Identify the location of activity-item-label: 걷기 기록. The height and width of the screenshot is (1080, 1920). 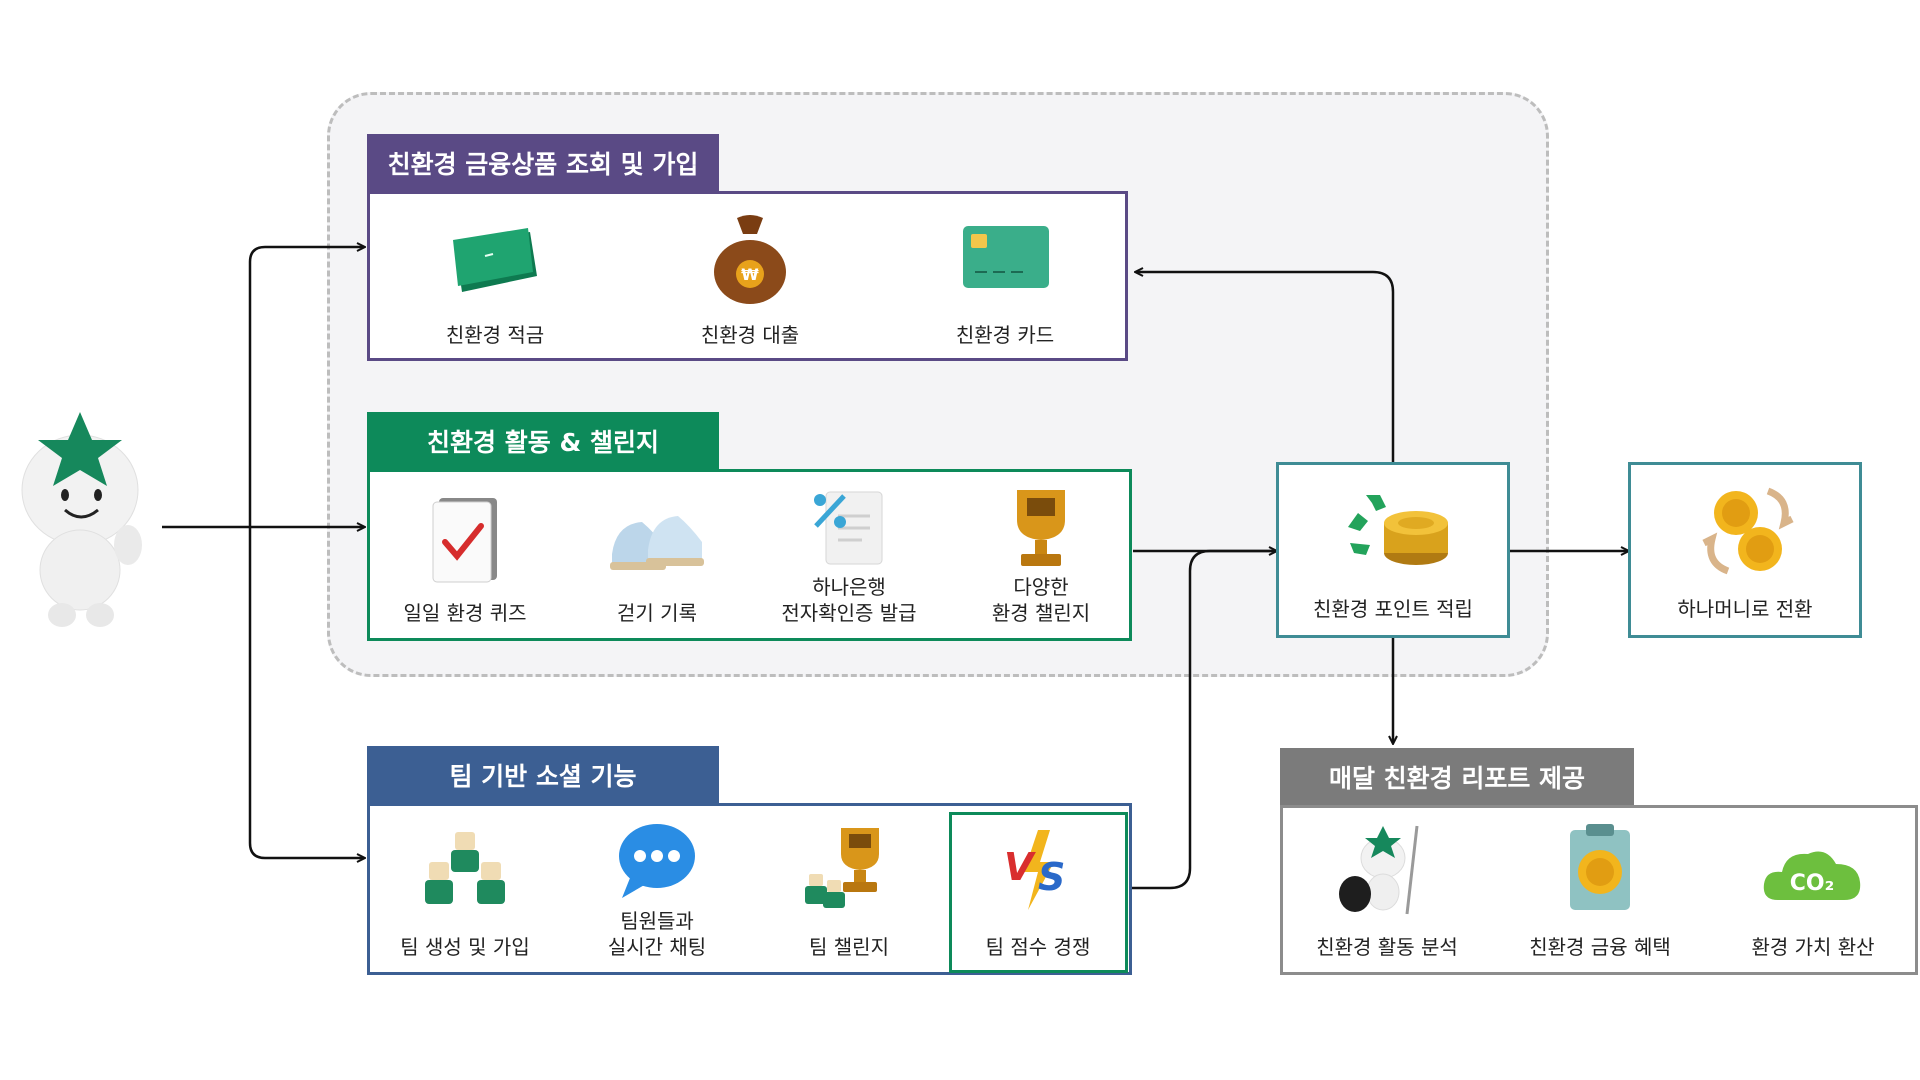
(657, 613).